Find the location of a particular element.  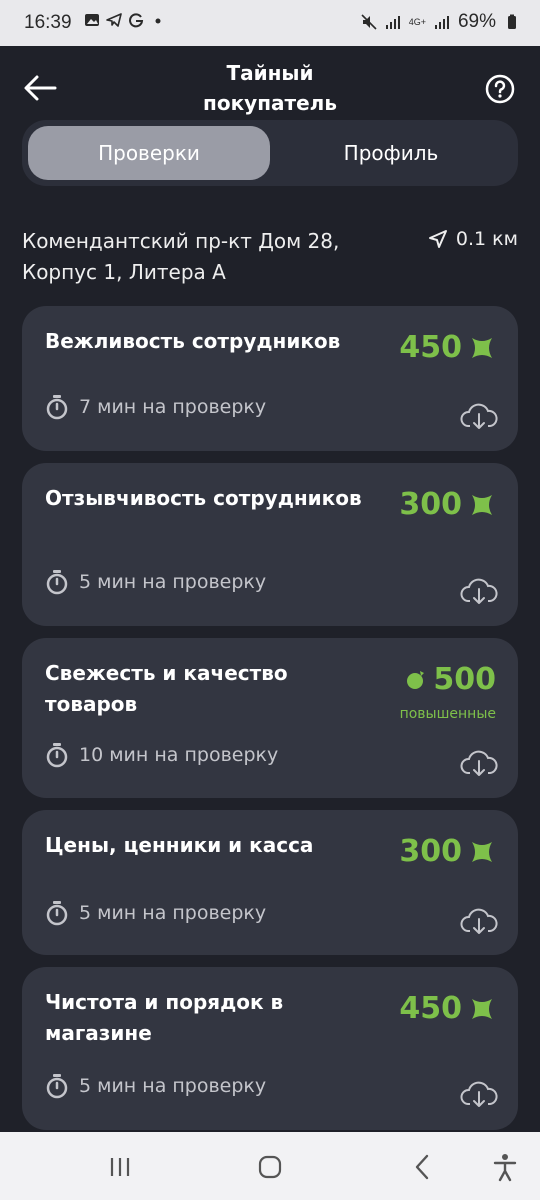

task-title: Цены, ценники и касса is located at coordinates (179, 845).